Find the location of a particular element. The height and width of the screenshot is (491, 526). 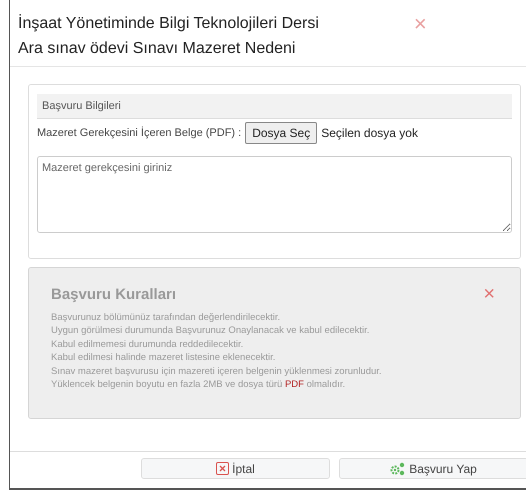

file-label: Mazeret Gerekçesini İçeren Belge (PDF) : is located at coordinates (139, 133).